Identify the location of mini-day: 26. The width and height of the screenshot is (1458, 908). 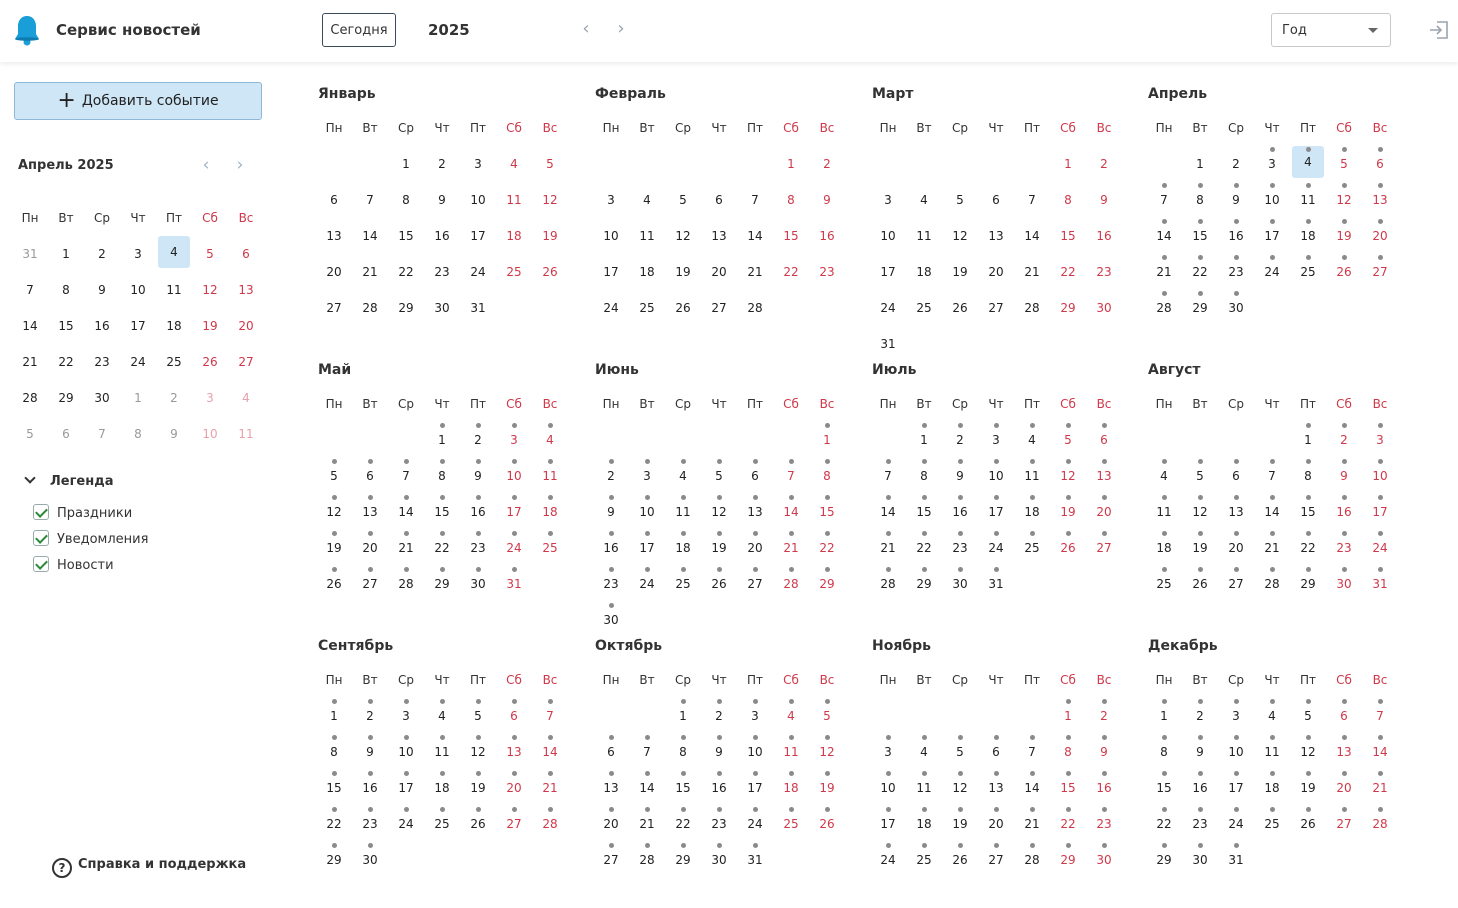
(210, 362).